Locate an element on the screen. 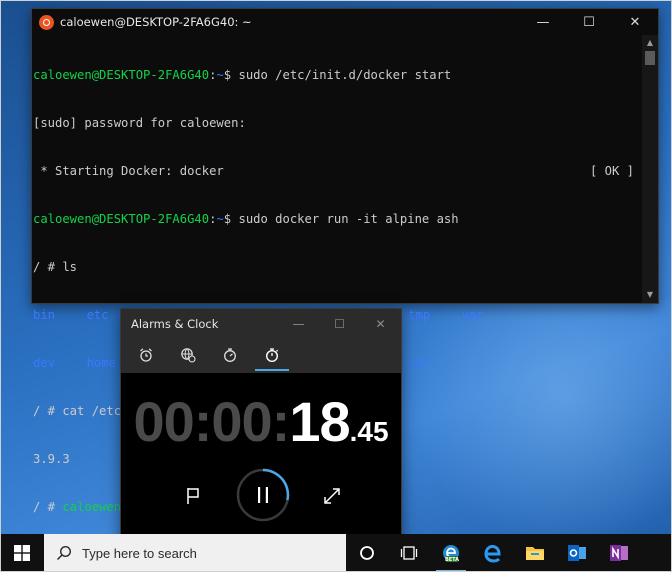 This screenshot has height=572, width=672. cortana-icon is located at coordinates (367, 553).